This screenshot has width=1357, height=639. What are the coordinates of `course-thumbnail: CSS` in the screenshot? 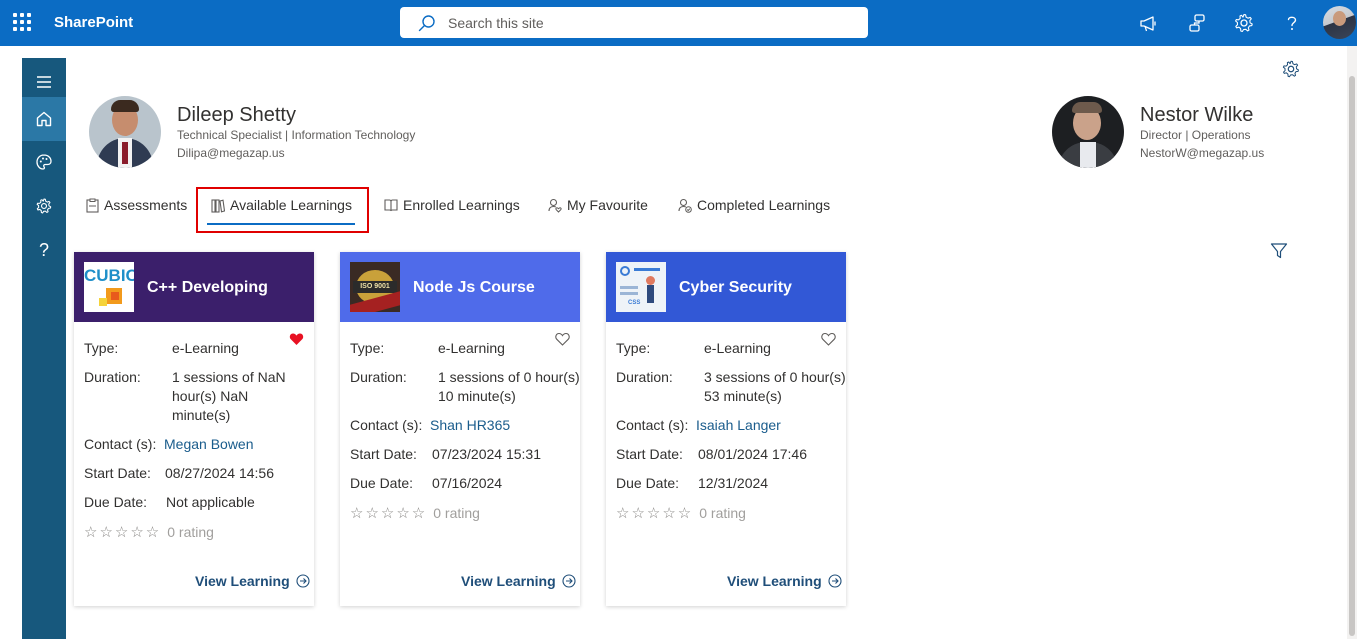 It's located at (641, 287).